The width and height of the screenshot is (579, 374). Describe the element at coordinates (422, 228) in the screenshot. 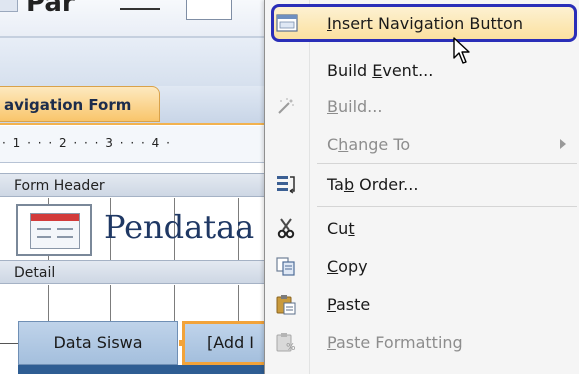

I see `menu-item-cut: Cut` at that location.